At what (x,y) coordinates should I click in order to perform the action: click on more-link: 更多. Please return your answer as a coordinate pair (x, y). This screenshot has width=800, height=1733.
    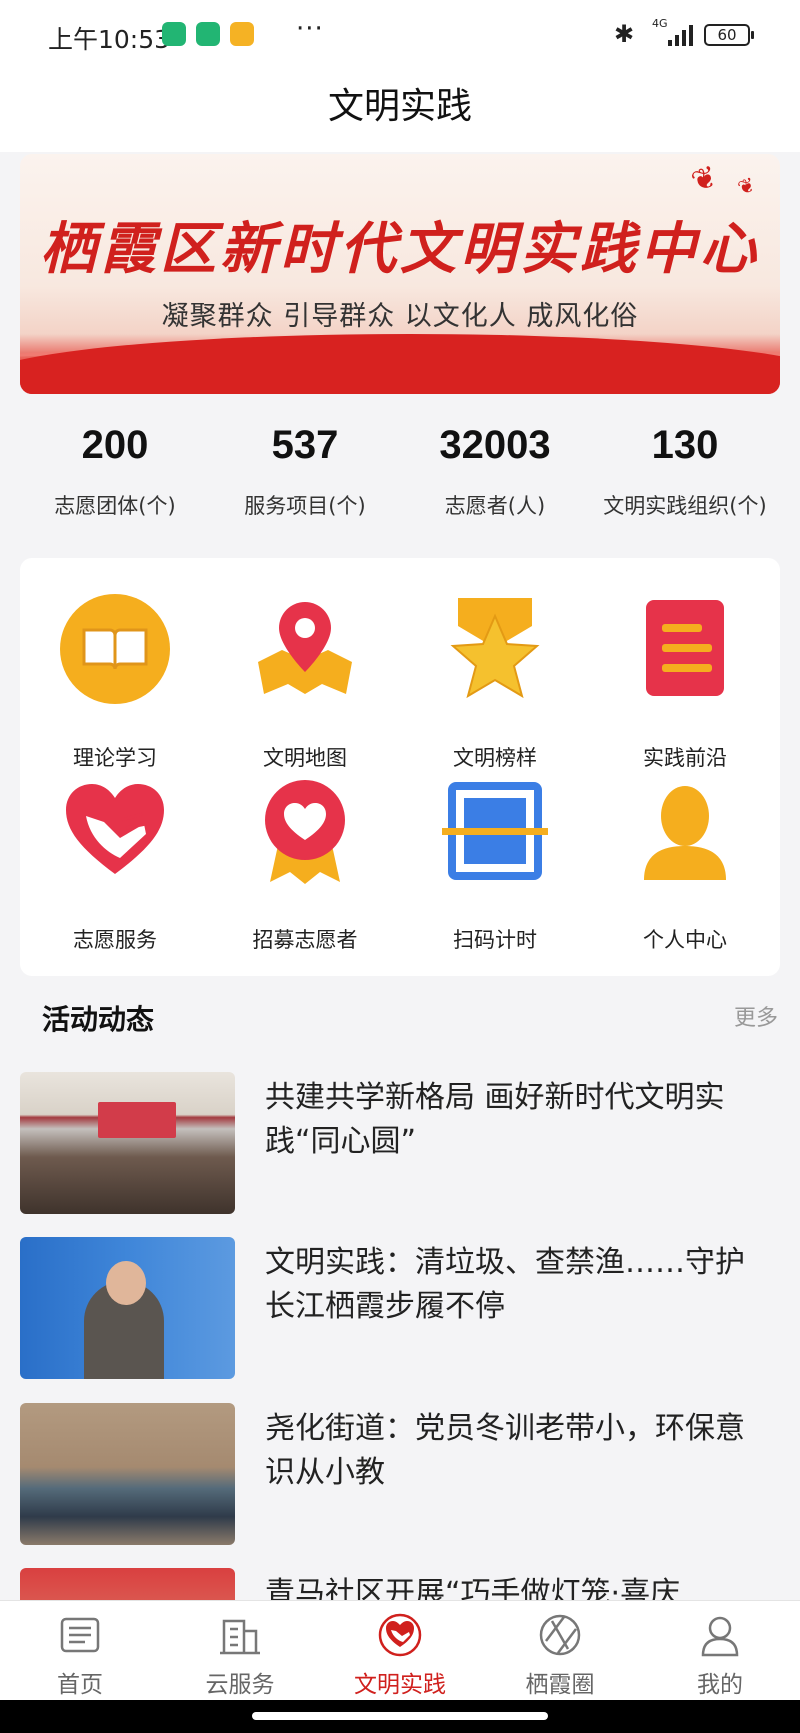
    Looking at the image, I should click on (756, 1016).